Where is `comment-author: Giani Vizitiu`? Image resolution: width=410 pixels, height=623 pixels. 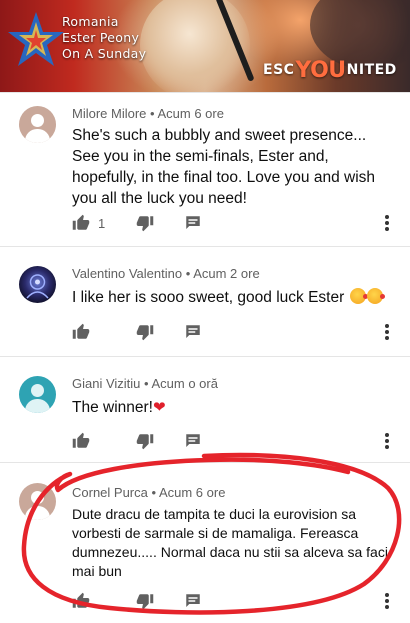 comment-author: Giani Vizitiu is located at coordinates (106, 383).